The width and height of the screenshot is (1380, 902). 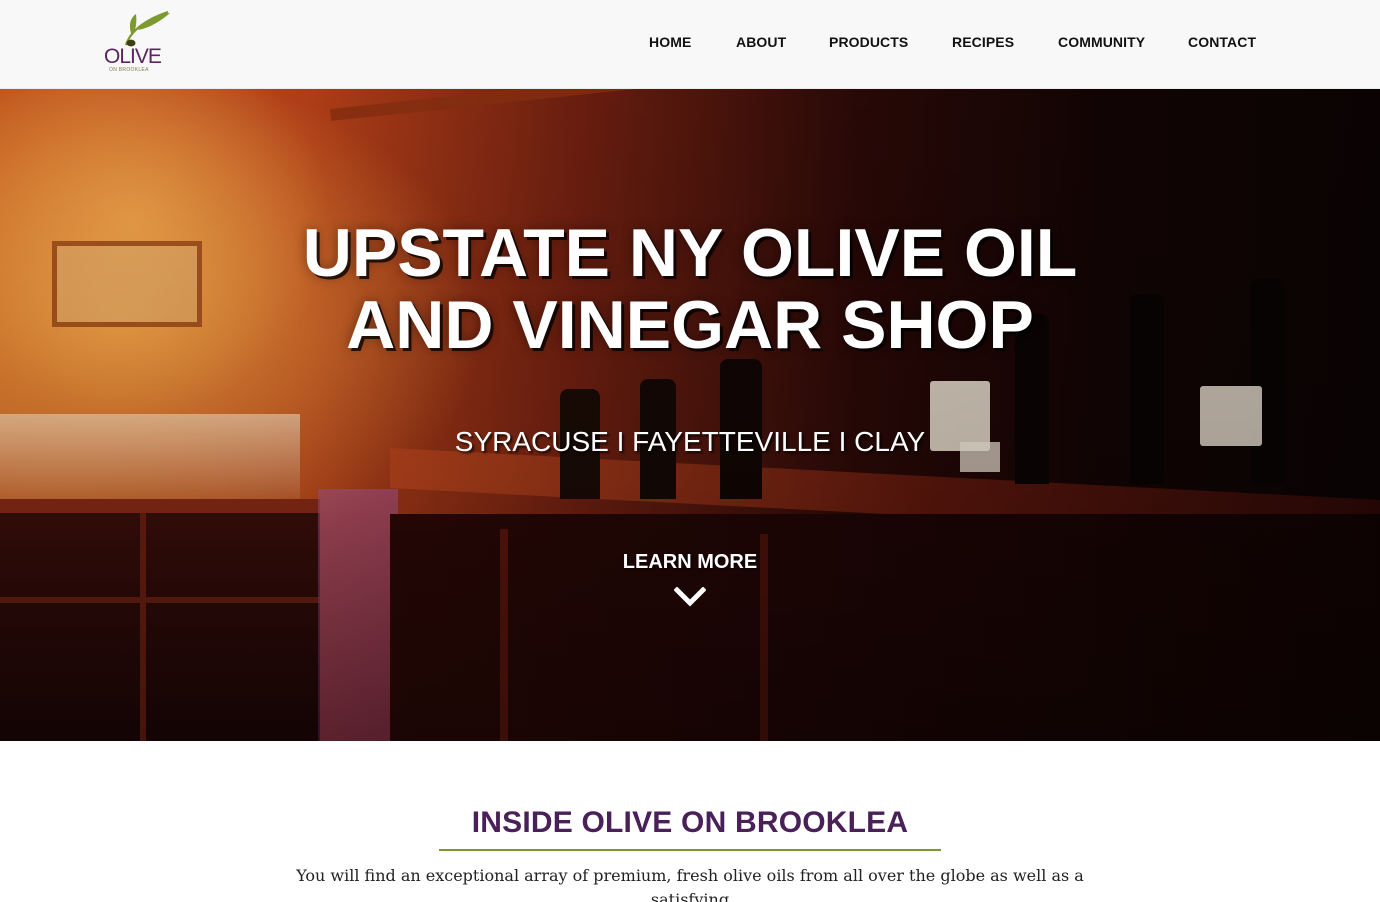 What do you see at coordinates (129, 70) in the screenshot?
I see `logo-subtext: ON BROOKLEA` at bounding box center [129, 70].